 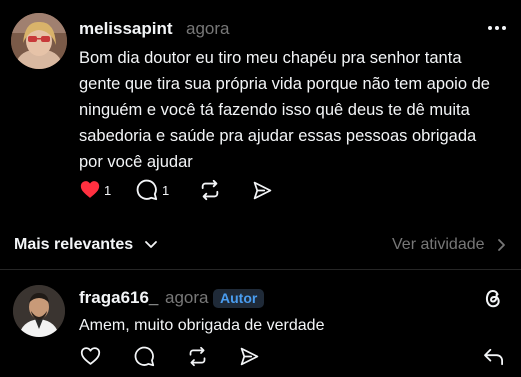 What do you see at coordinates (493, 357) in the screenshot?
I see `reply-arrow-icon` at bounding box center [493, 357].